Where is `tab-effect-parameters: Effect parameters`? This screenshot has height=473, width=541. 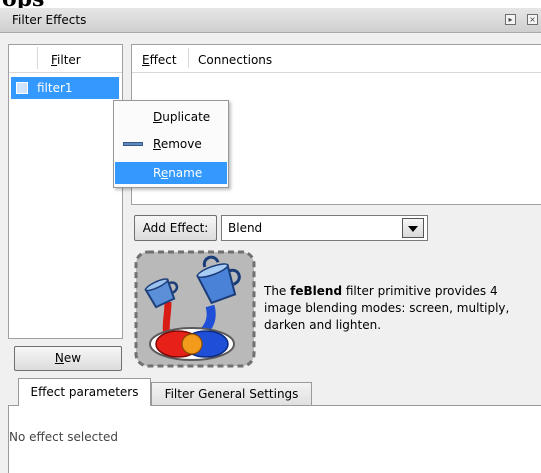 tab-effect-parameters: Effect parameters is located at coordinates (84, 392).